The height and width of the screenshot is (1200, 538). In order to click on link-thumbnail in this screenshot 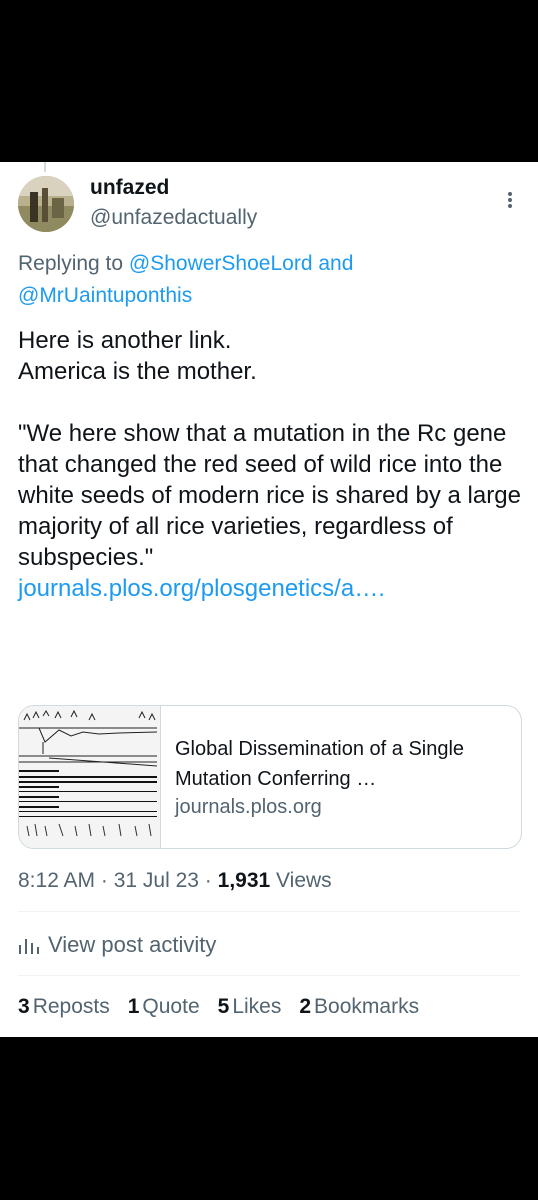, I will do `click(90, 777)`.